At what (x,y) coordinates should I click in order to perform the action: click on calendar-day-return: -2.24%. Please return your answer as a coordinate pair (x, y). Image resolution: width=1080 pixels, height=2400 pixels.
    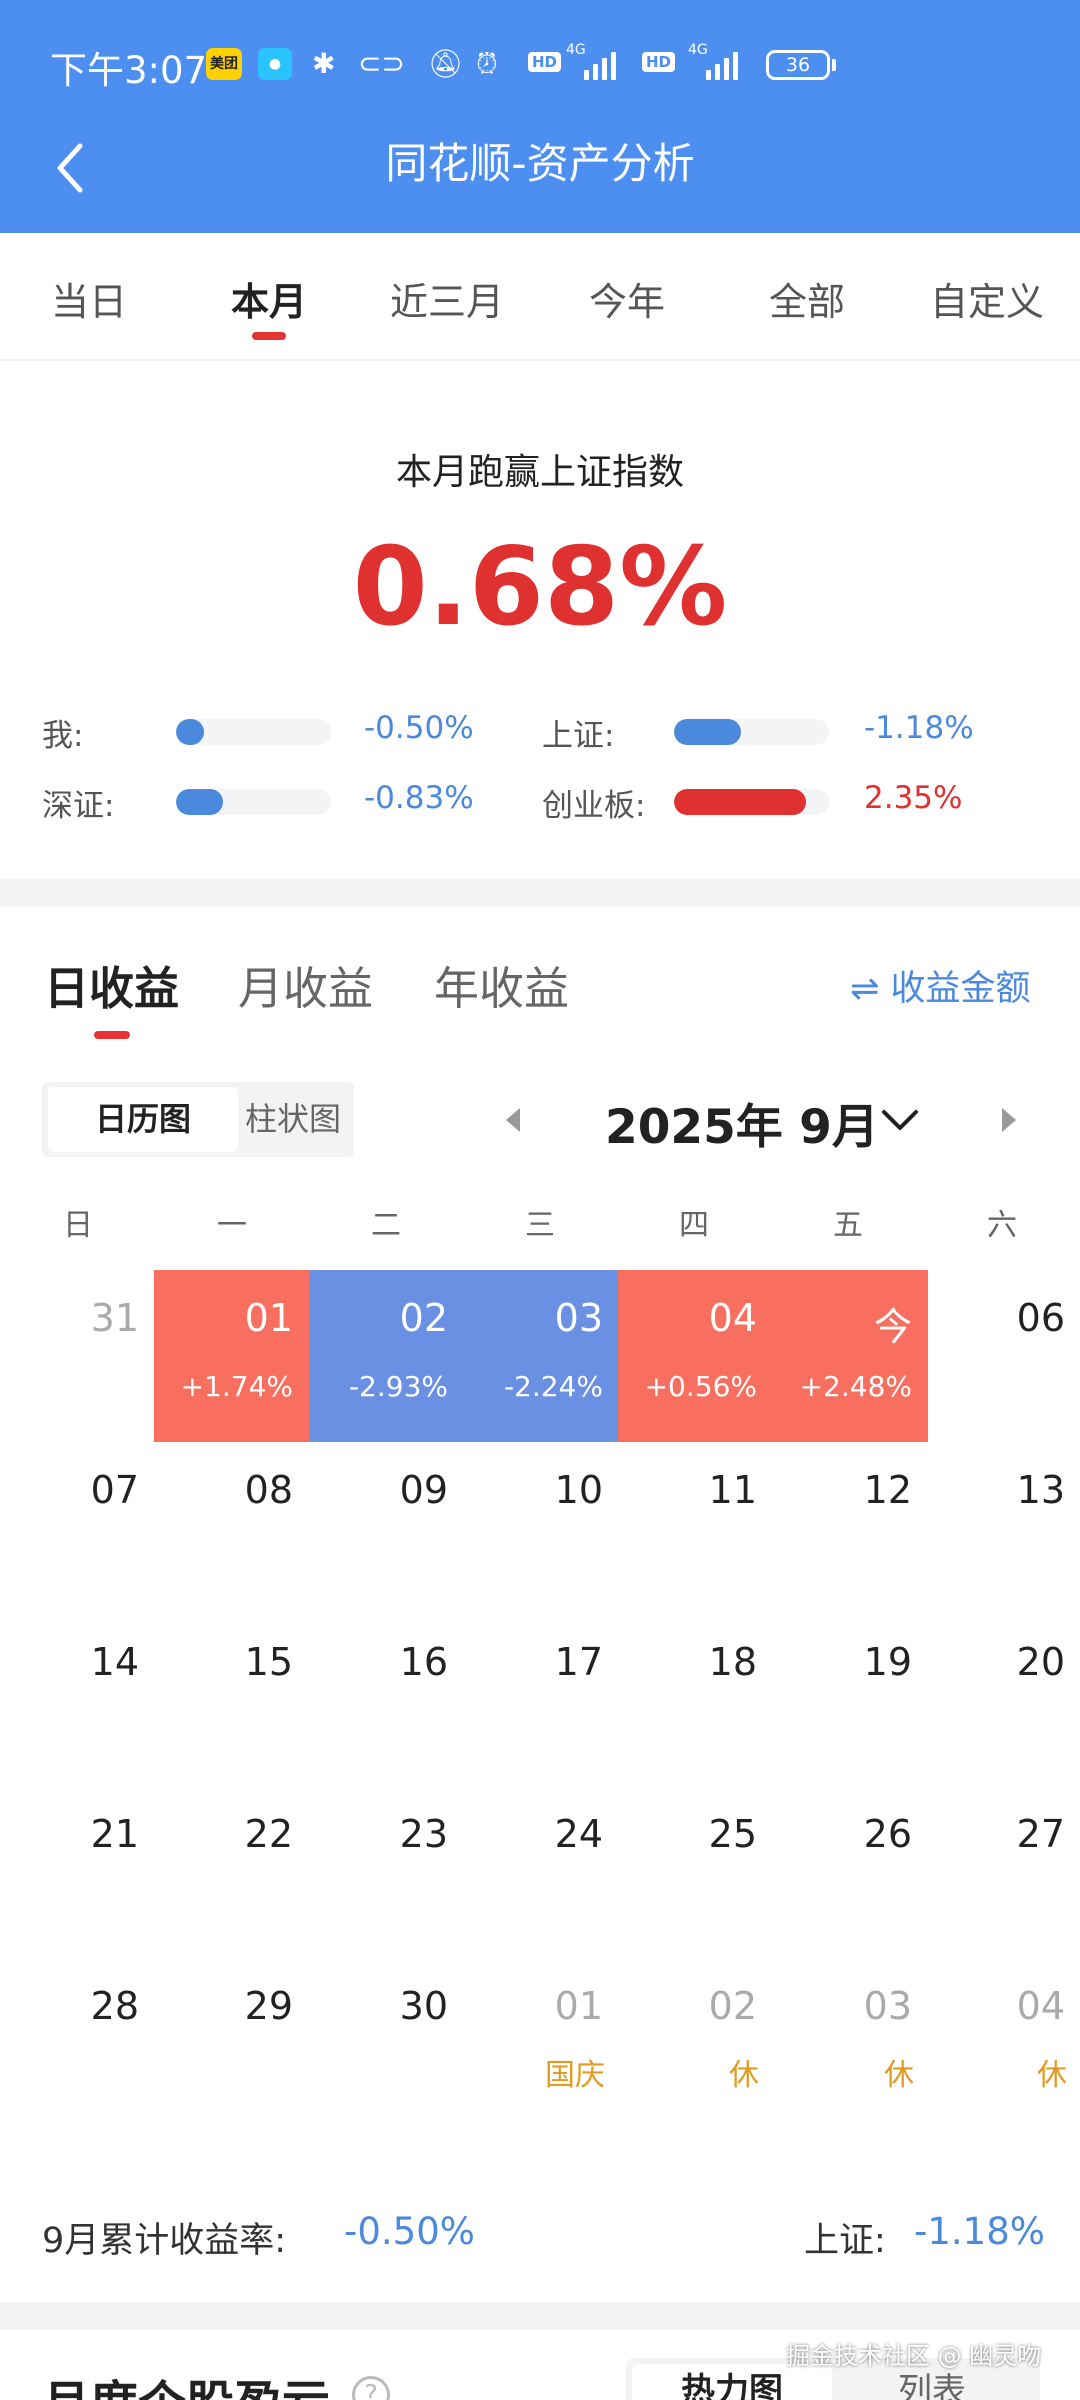
    Looking at the image, I should click on (553, 1386).